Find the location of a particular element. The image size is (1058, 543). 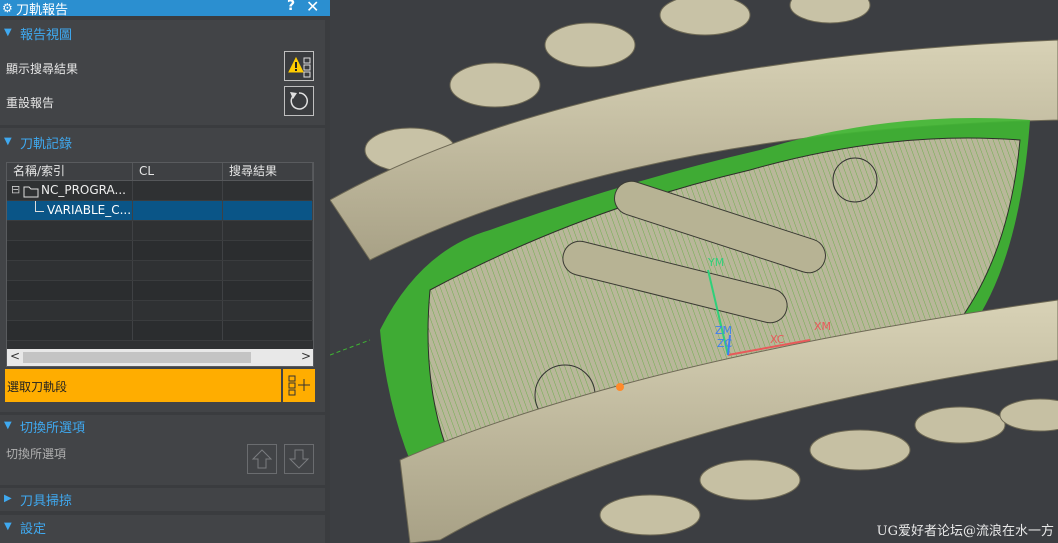

reset-arrow-icon is located at coordinates (299, 101).